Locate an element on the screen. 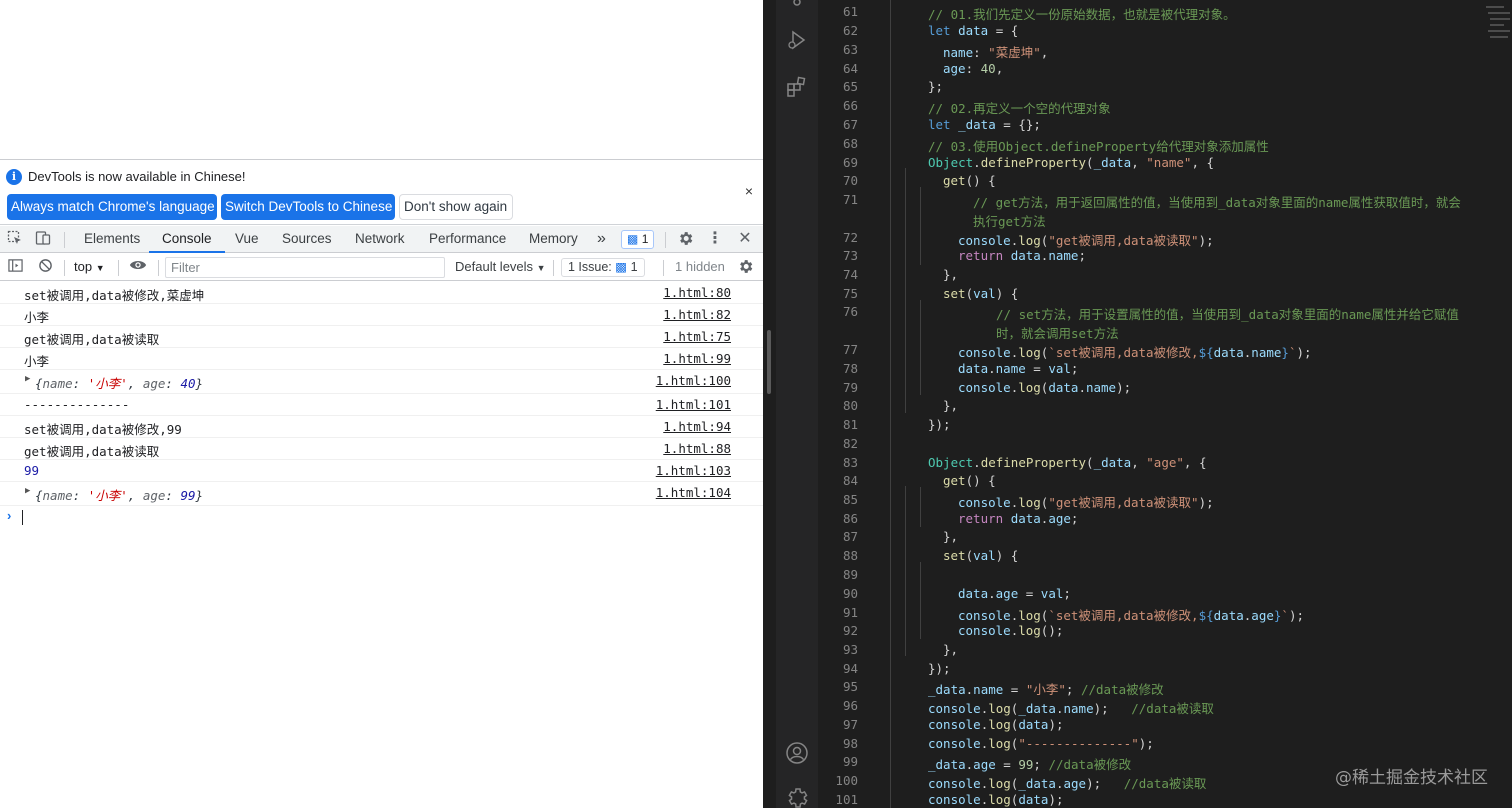  inspect-element-icon is located at coordinates (15, 239).